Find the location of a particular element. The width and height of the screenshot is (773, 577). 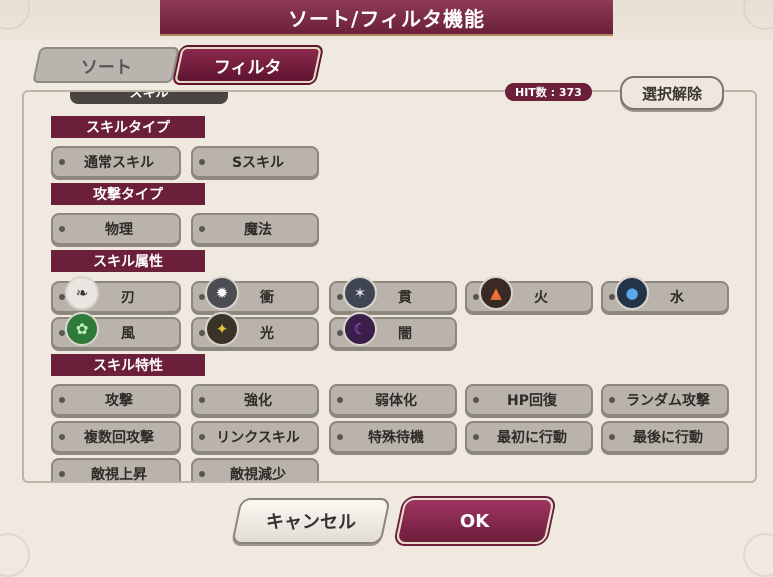

blade-icon: ❧ is located at coordinates (82, 293).